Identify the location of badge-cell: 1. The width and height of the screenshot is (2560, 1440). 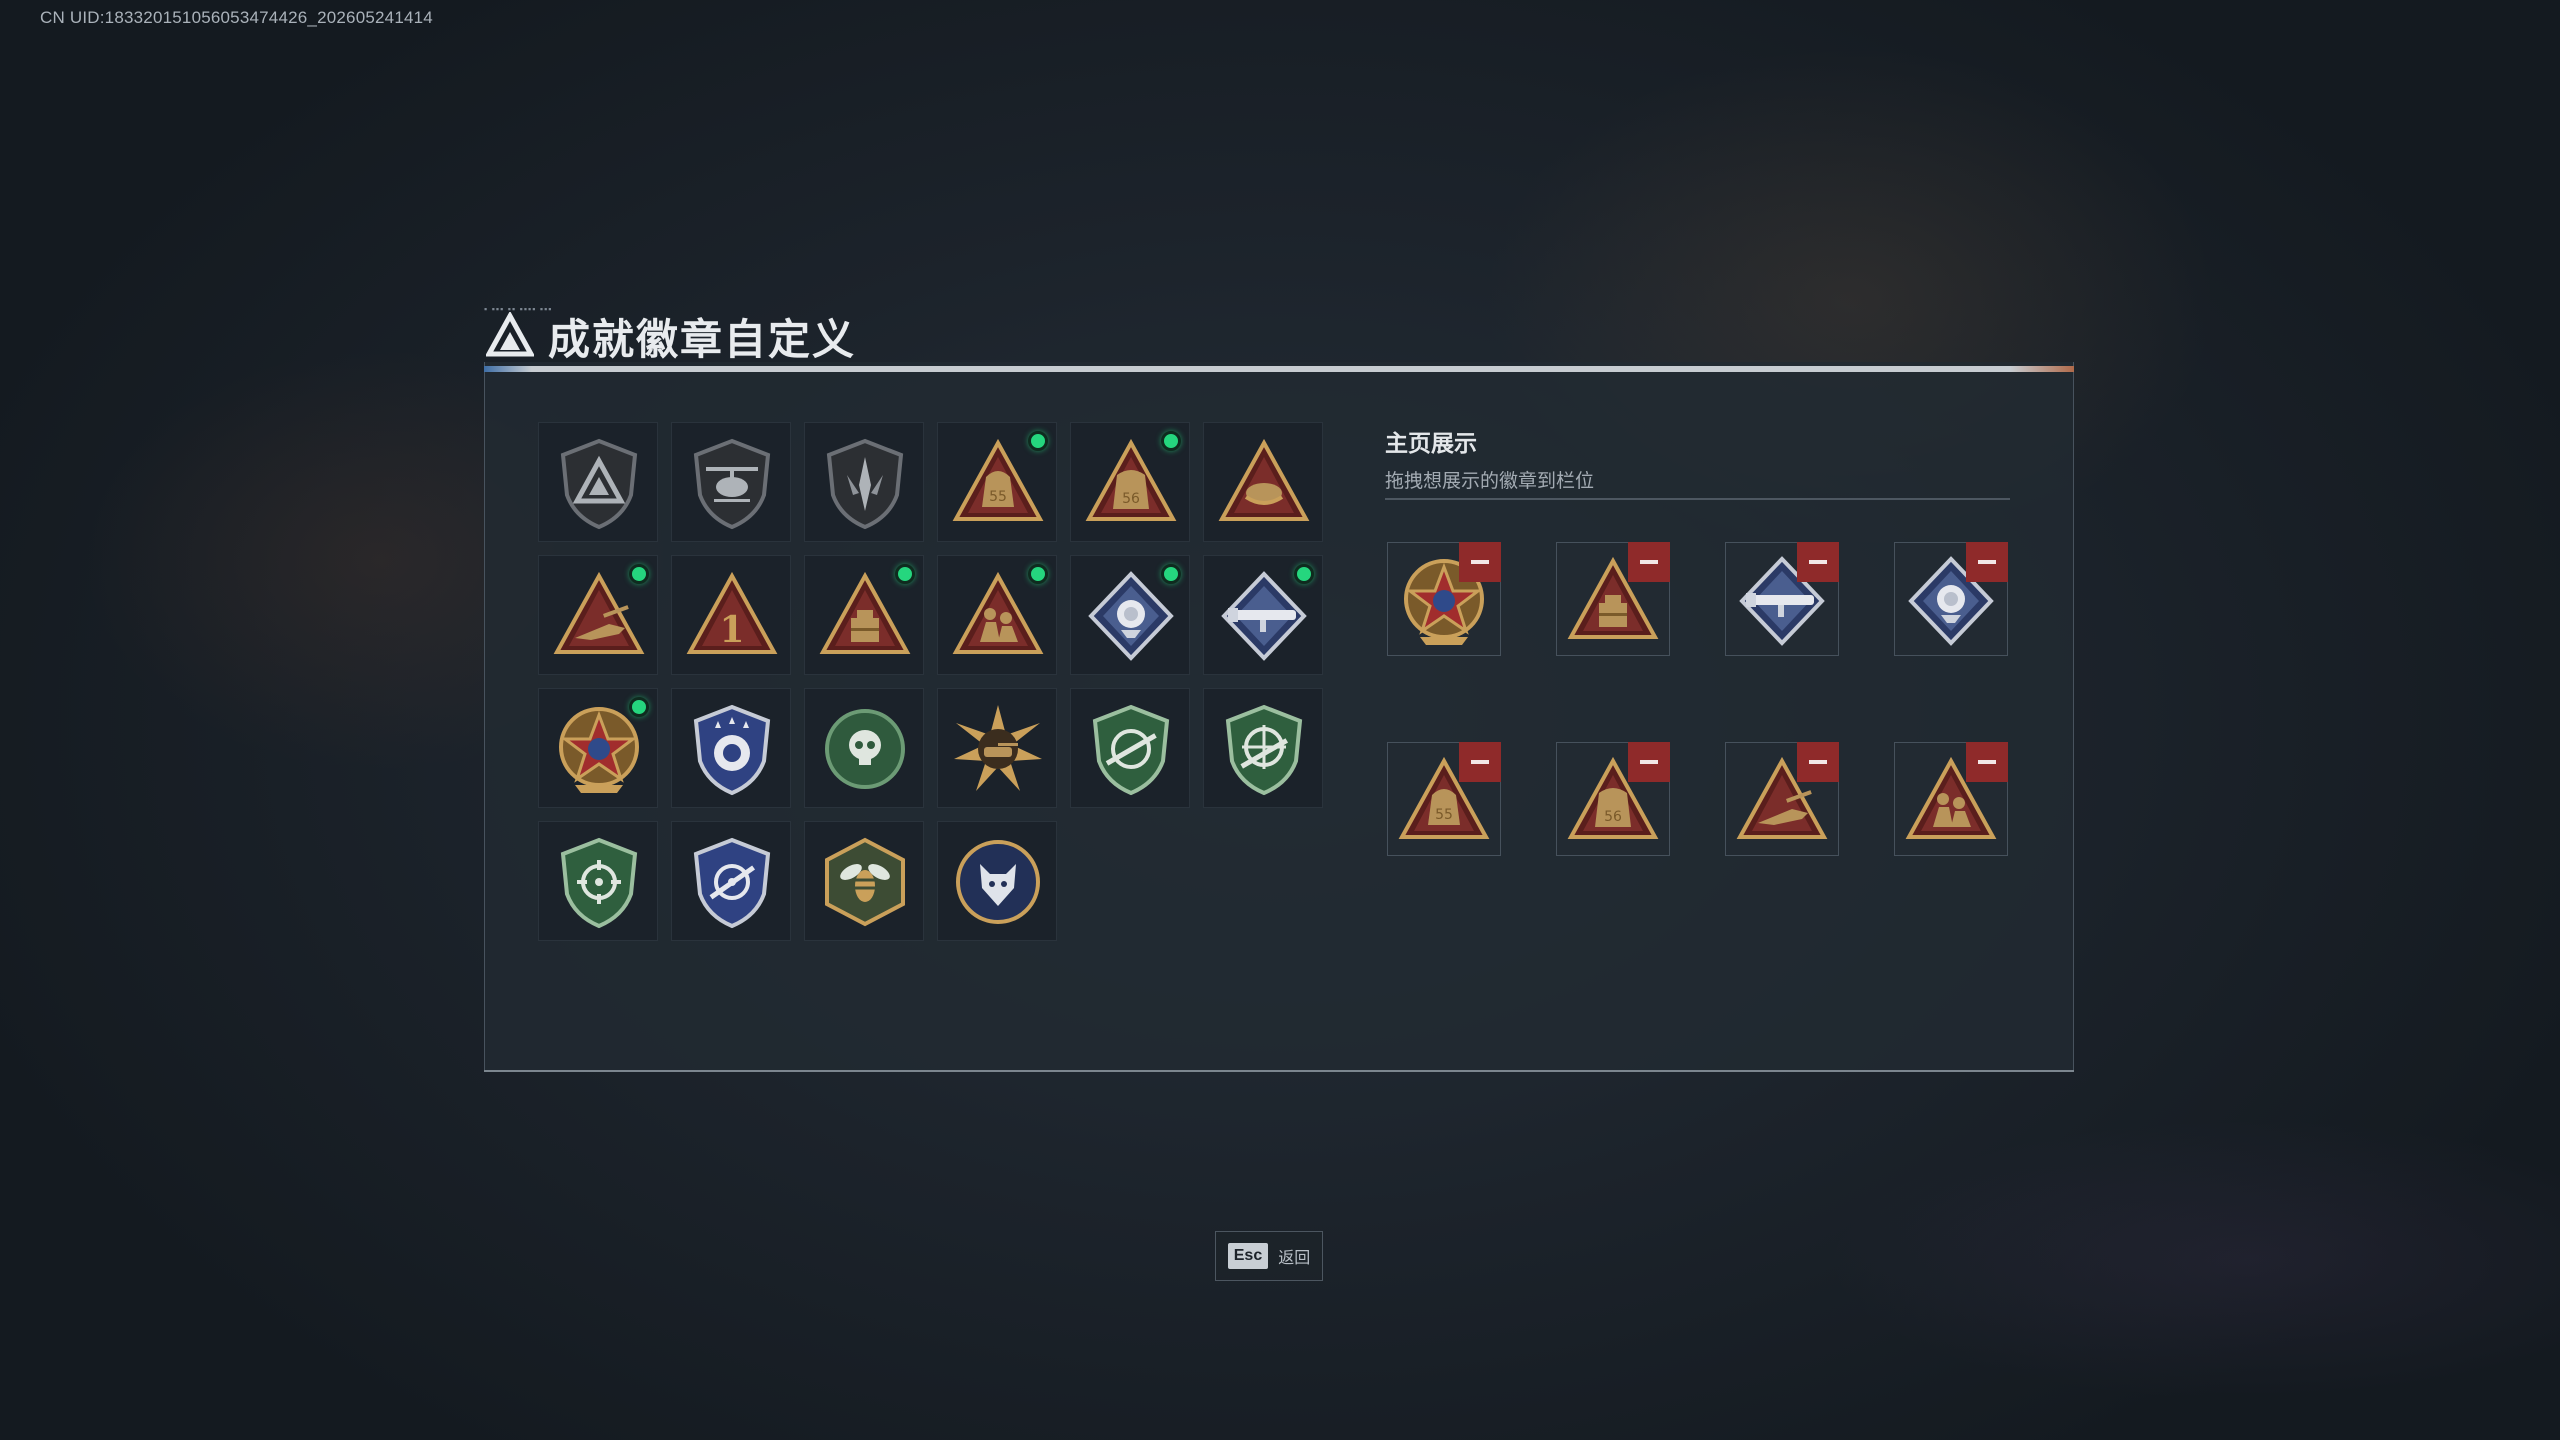
(731, 615).